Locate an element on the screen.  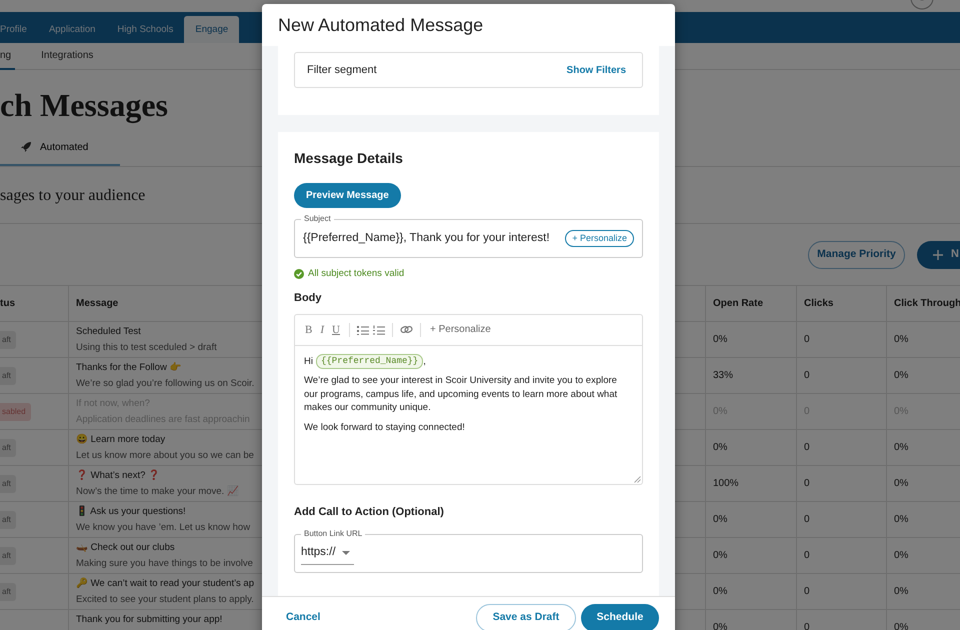
greeting-text: Hi is located at coordinates (308, 361).